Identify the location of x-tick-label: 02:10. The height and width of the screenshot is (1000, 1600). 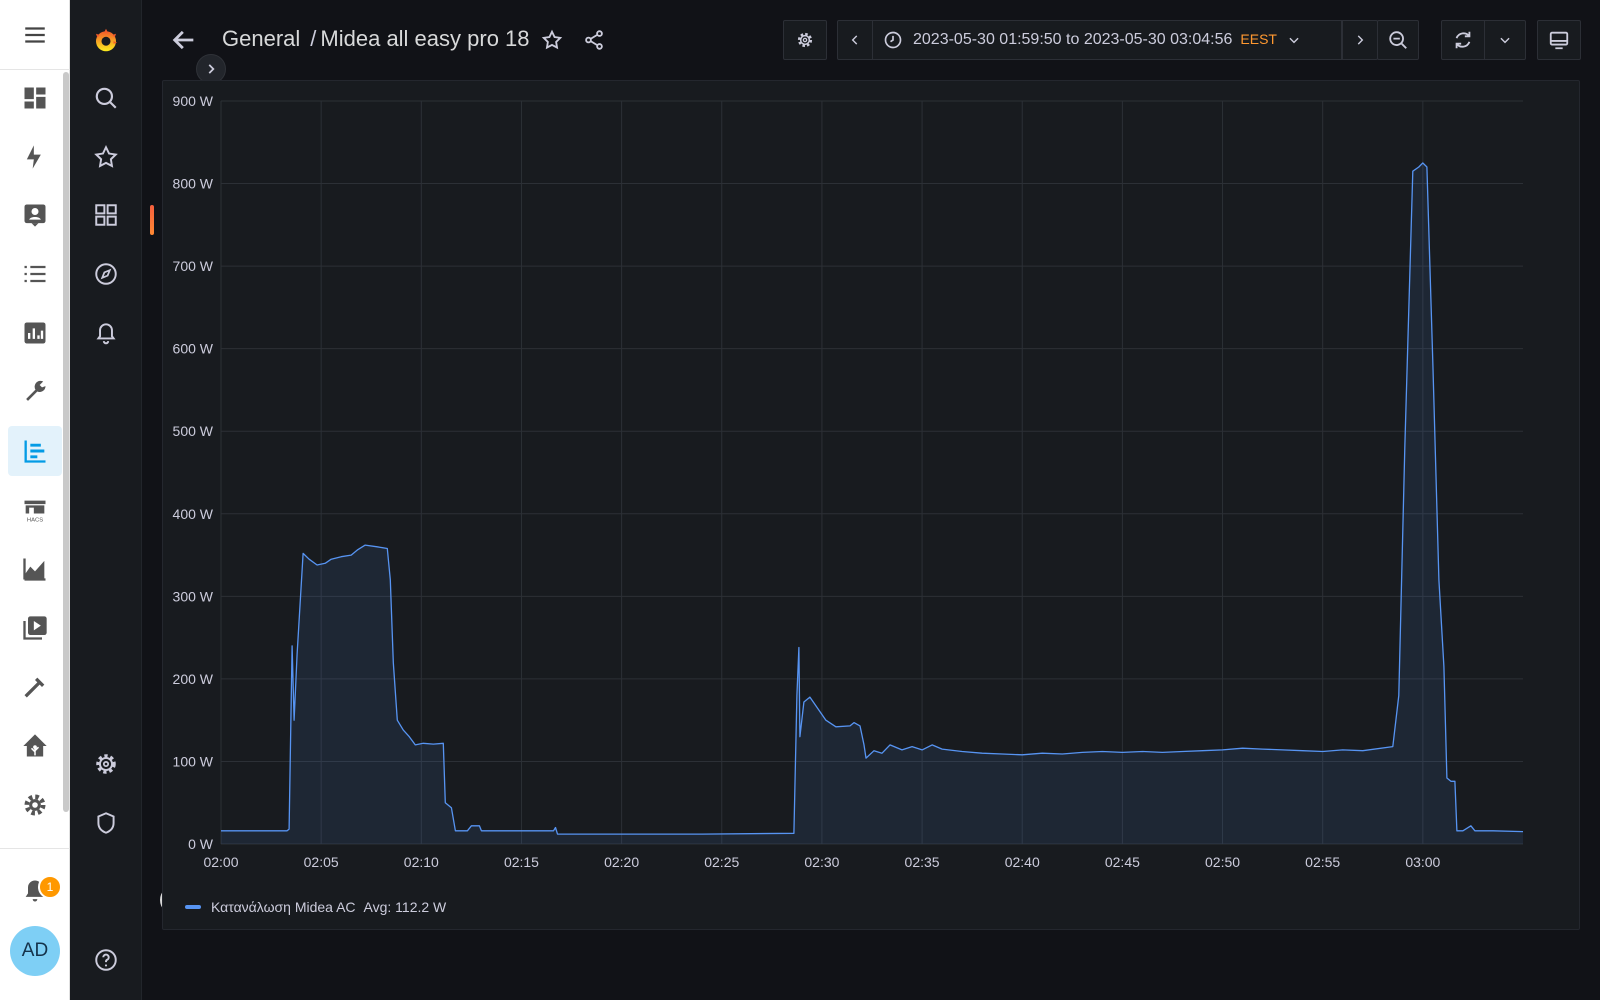
(421, 862).